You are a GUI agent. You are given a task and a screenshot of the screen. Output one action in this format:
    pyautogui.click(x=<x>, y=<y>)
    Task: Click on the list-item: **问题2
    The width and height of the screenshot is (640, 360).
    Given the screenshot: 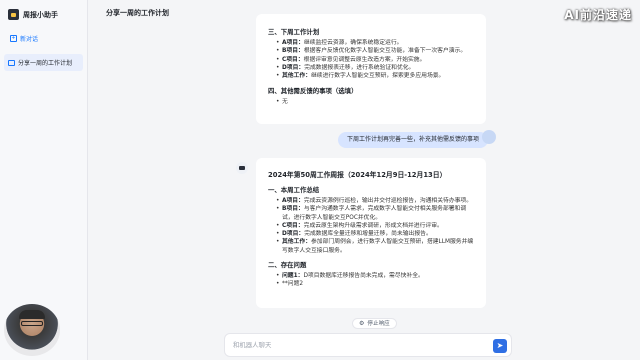 What is the action you would take?
    pyautogui.click(x=375, y=284)
    